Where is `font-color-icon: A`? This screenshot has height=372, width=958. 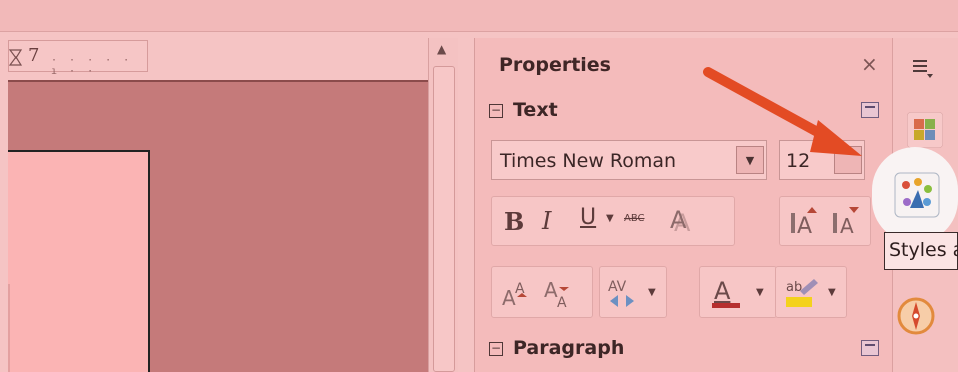 font-color-icon: A is located at coordinates (727, 293).